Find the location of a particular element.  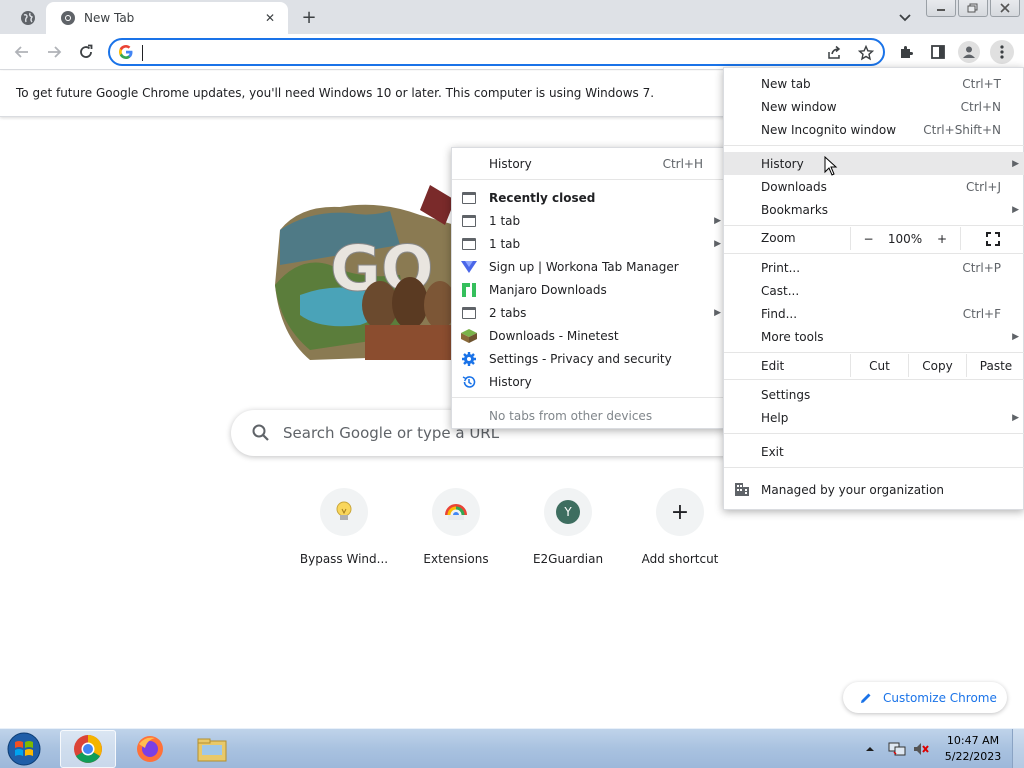

paste-button: Paste is located at coordinates (995, 365).